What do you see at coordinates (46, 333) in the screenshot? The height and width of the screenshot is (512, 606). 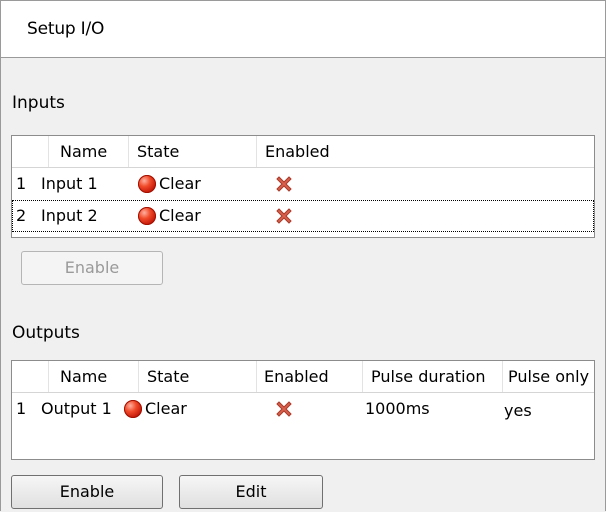 I see `outputs-section-label: Outputs` at bounding box center [46, 333].